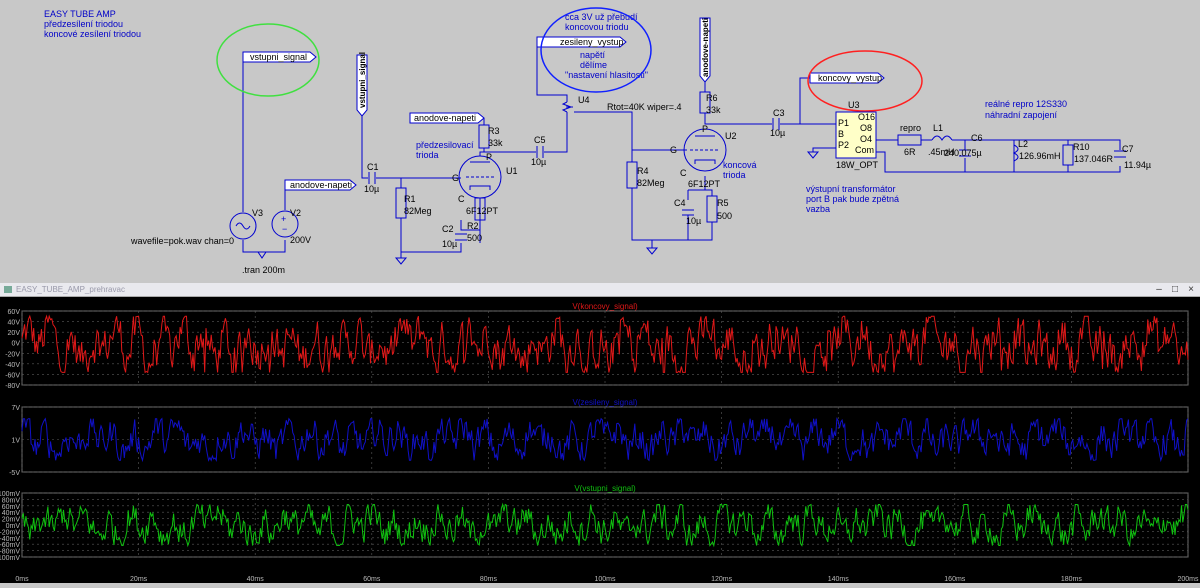 Image resolution: width=1200 pixels, height=588 pixels. What do you see at coordinates (1137, 165) in the screenshot?
I see `svg-text: 11.94µ` at bounding box center [1137, 165].